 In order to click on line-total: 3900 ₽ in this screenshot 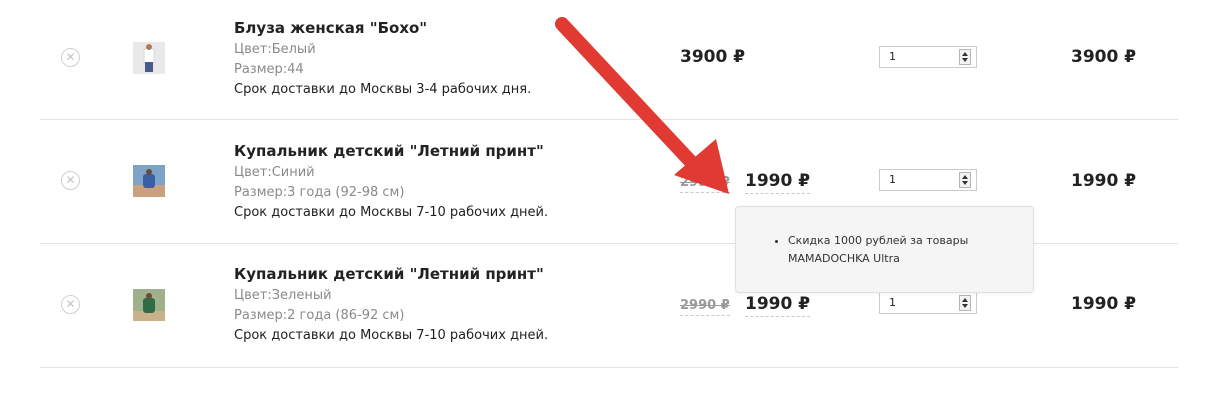, I will do `click(1104, 57)`.